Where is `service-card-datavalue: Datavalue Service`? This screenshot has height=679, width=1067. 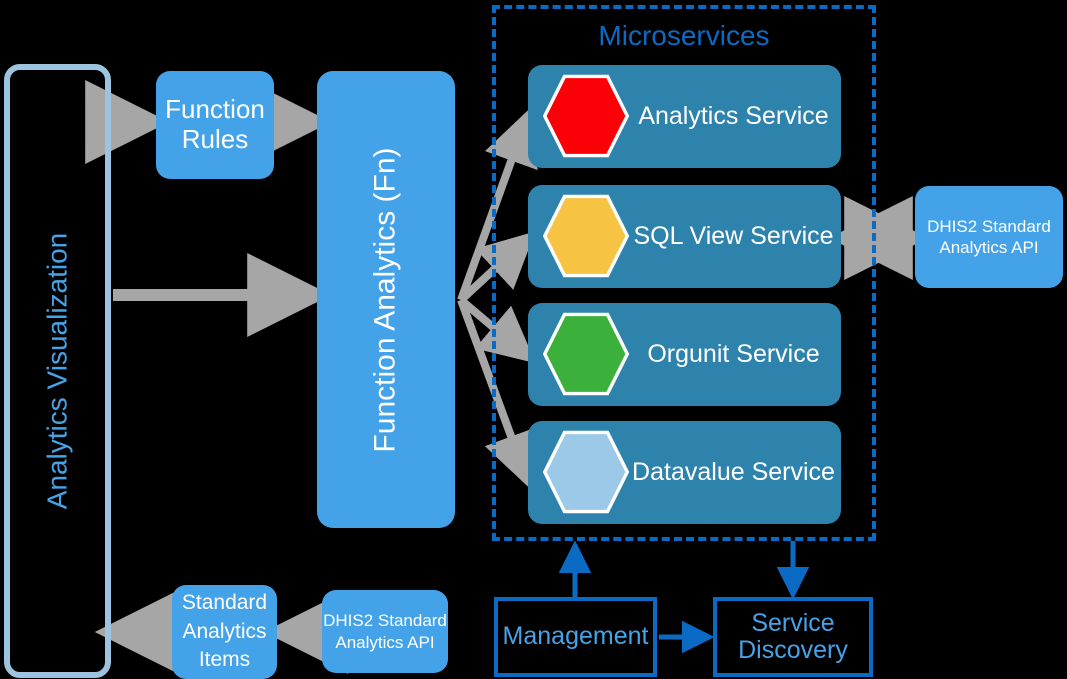
service-card-datavalue: Datavalue Service is located at coordinates (684, 472).